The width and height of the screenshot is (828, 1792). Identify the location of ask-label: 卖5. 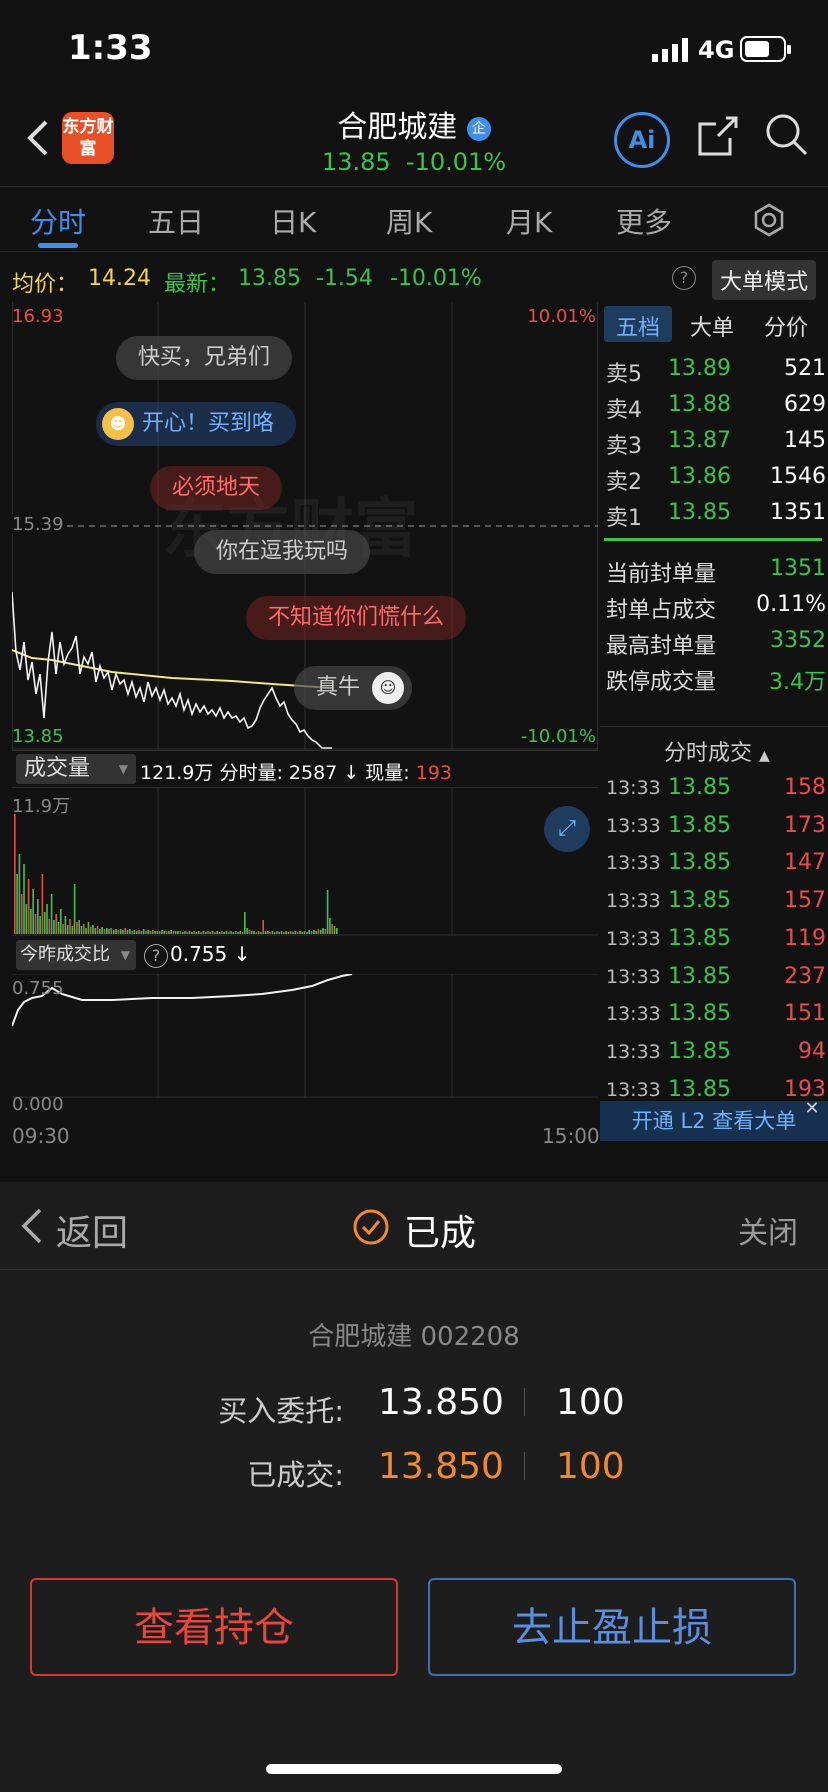
(624, 374).